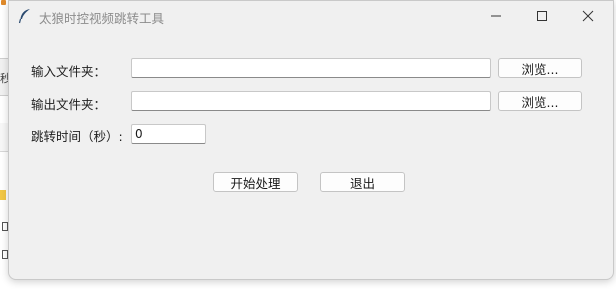  I want to click on feather-icon, so click(25, 16).